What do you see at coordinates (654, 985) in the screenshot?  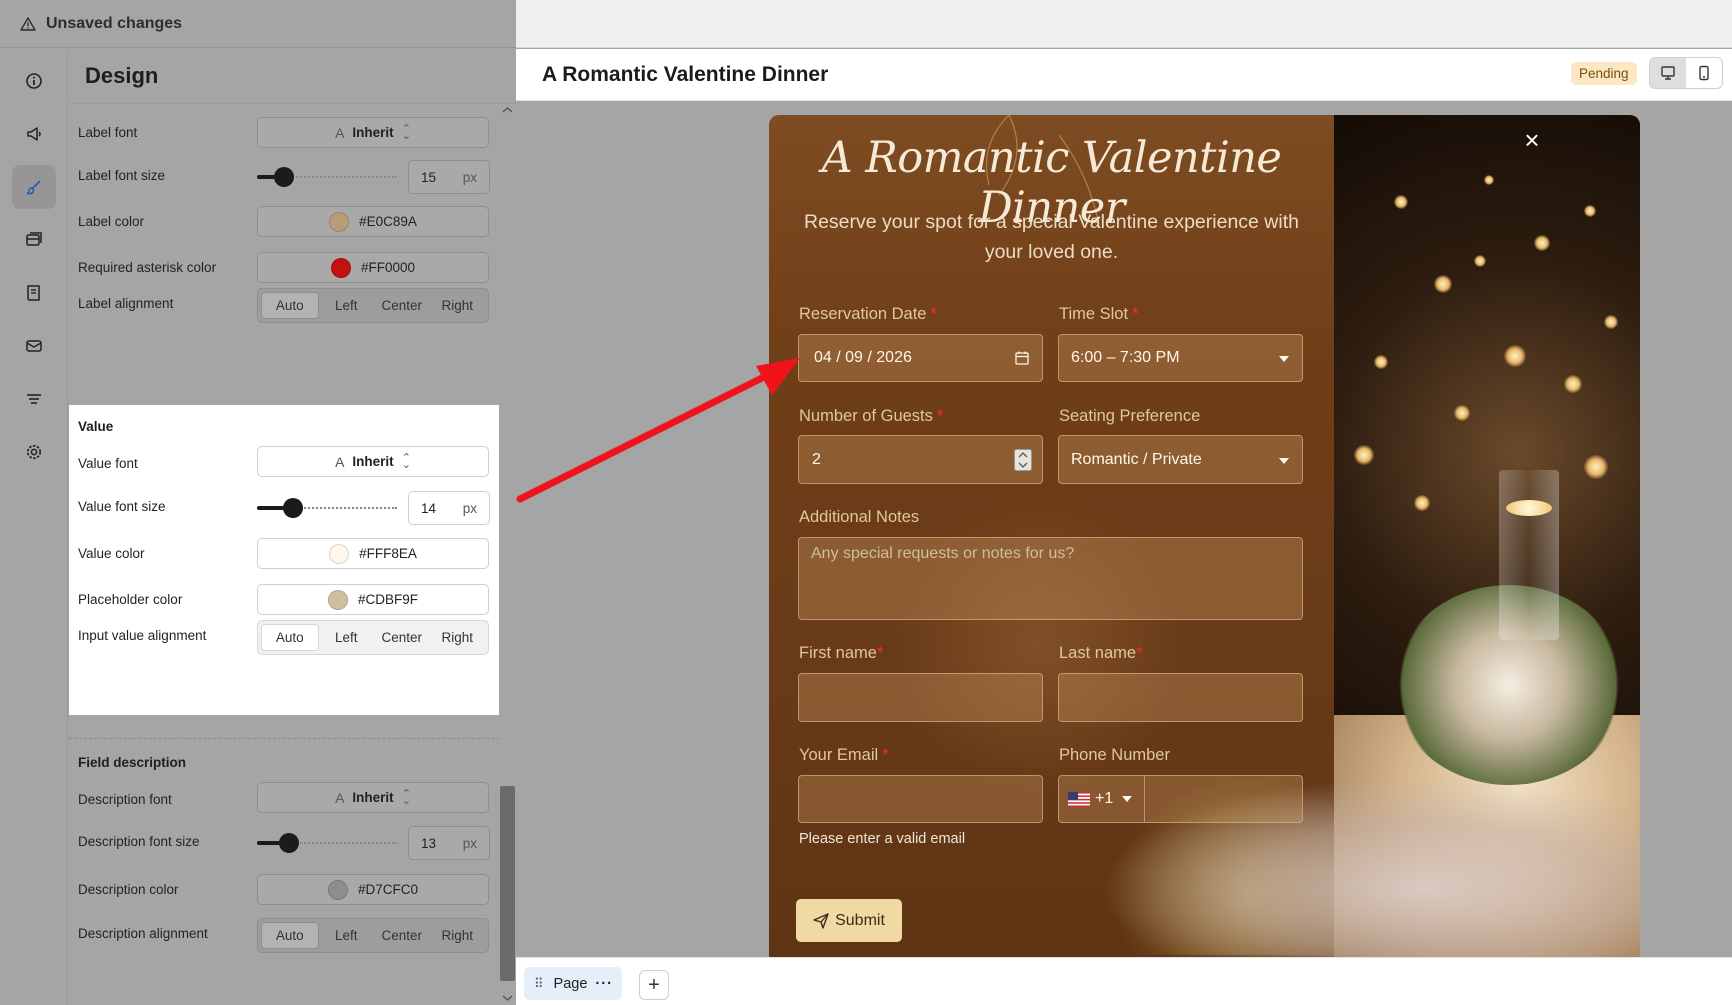 I see `add-page-button: +` at bounding box center [654, 985].